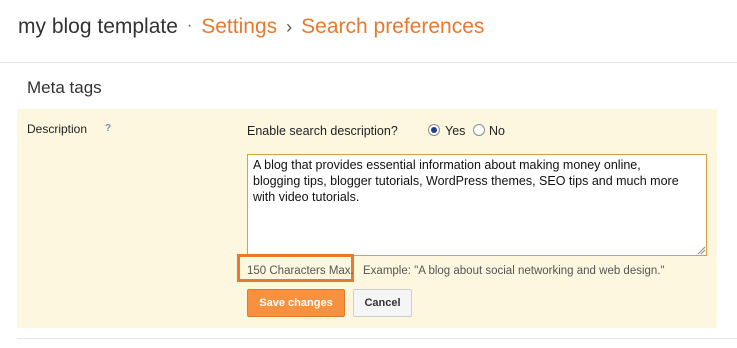  What do you see at coordinates (300, 271) in the screenshot?
I see `character-limit-text: 150 Characters Max.` at bounding box center [300, 271].